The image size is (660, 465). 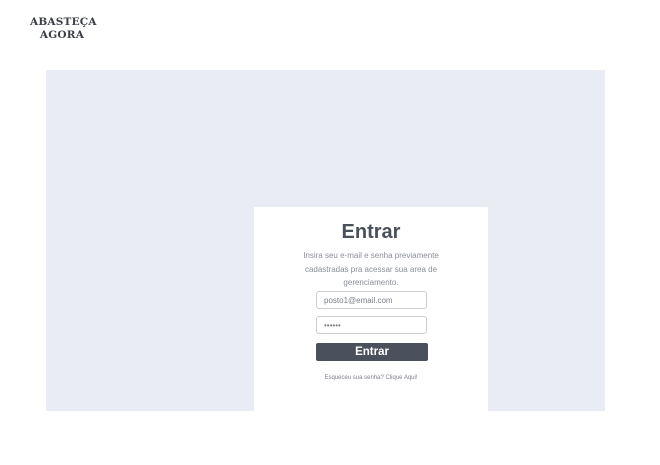 What do you see at coordinates (371, 378) in the screenshot?
I see `forgot-password-link: Esqueceu sua senha? Clique Aqui!` at bounding box center [371, 378].